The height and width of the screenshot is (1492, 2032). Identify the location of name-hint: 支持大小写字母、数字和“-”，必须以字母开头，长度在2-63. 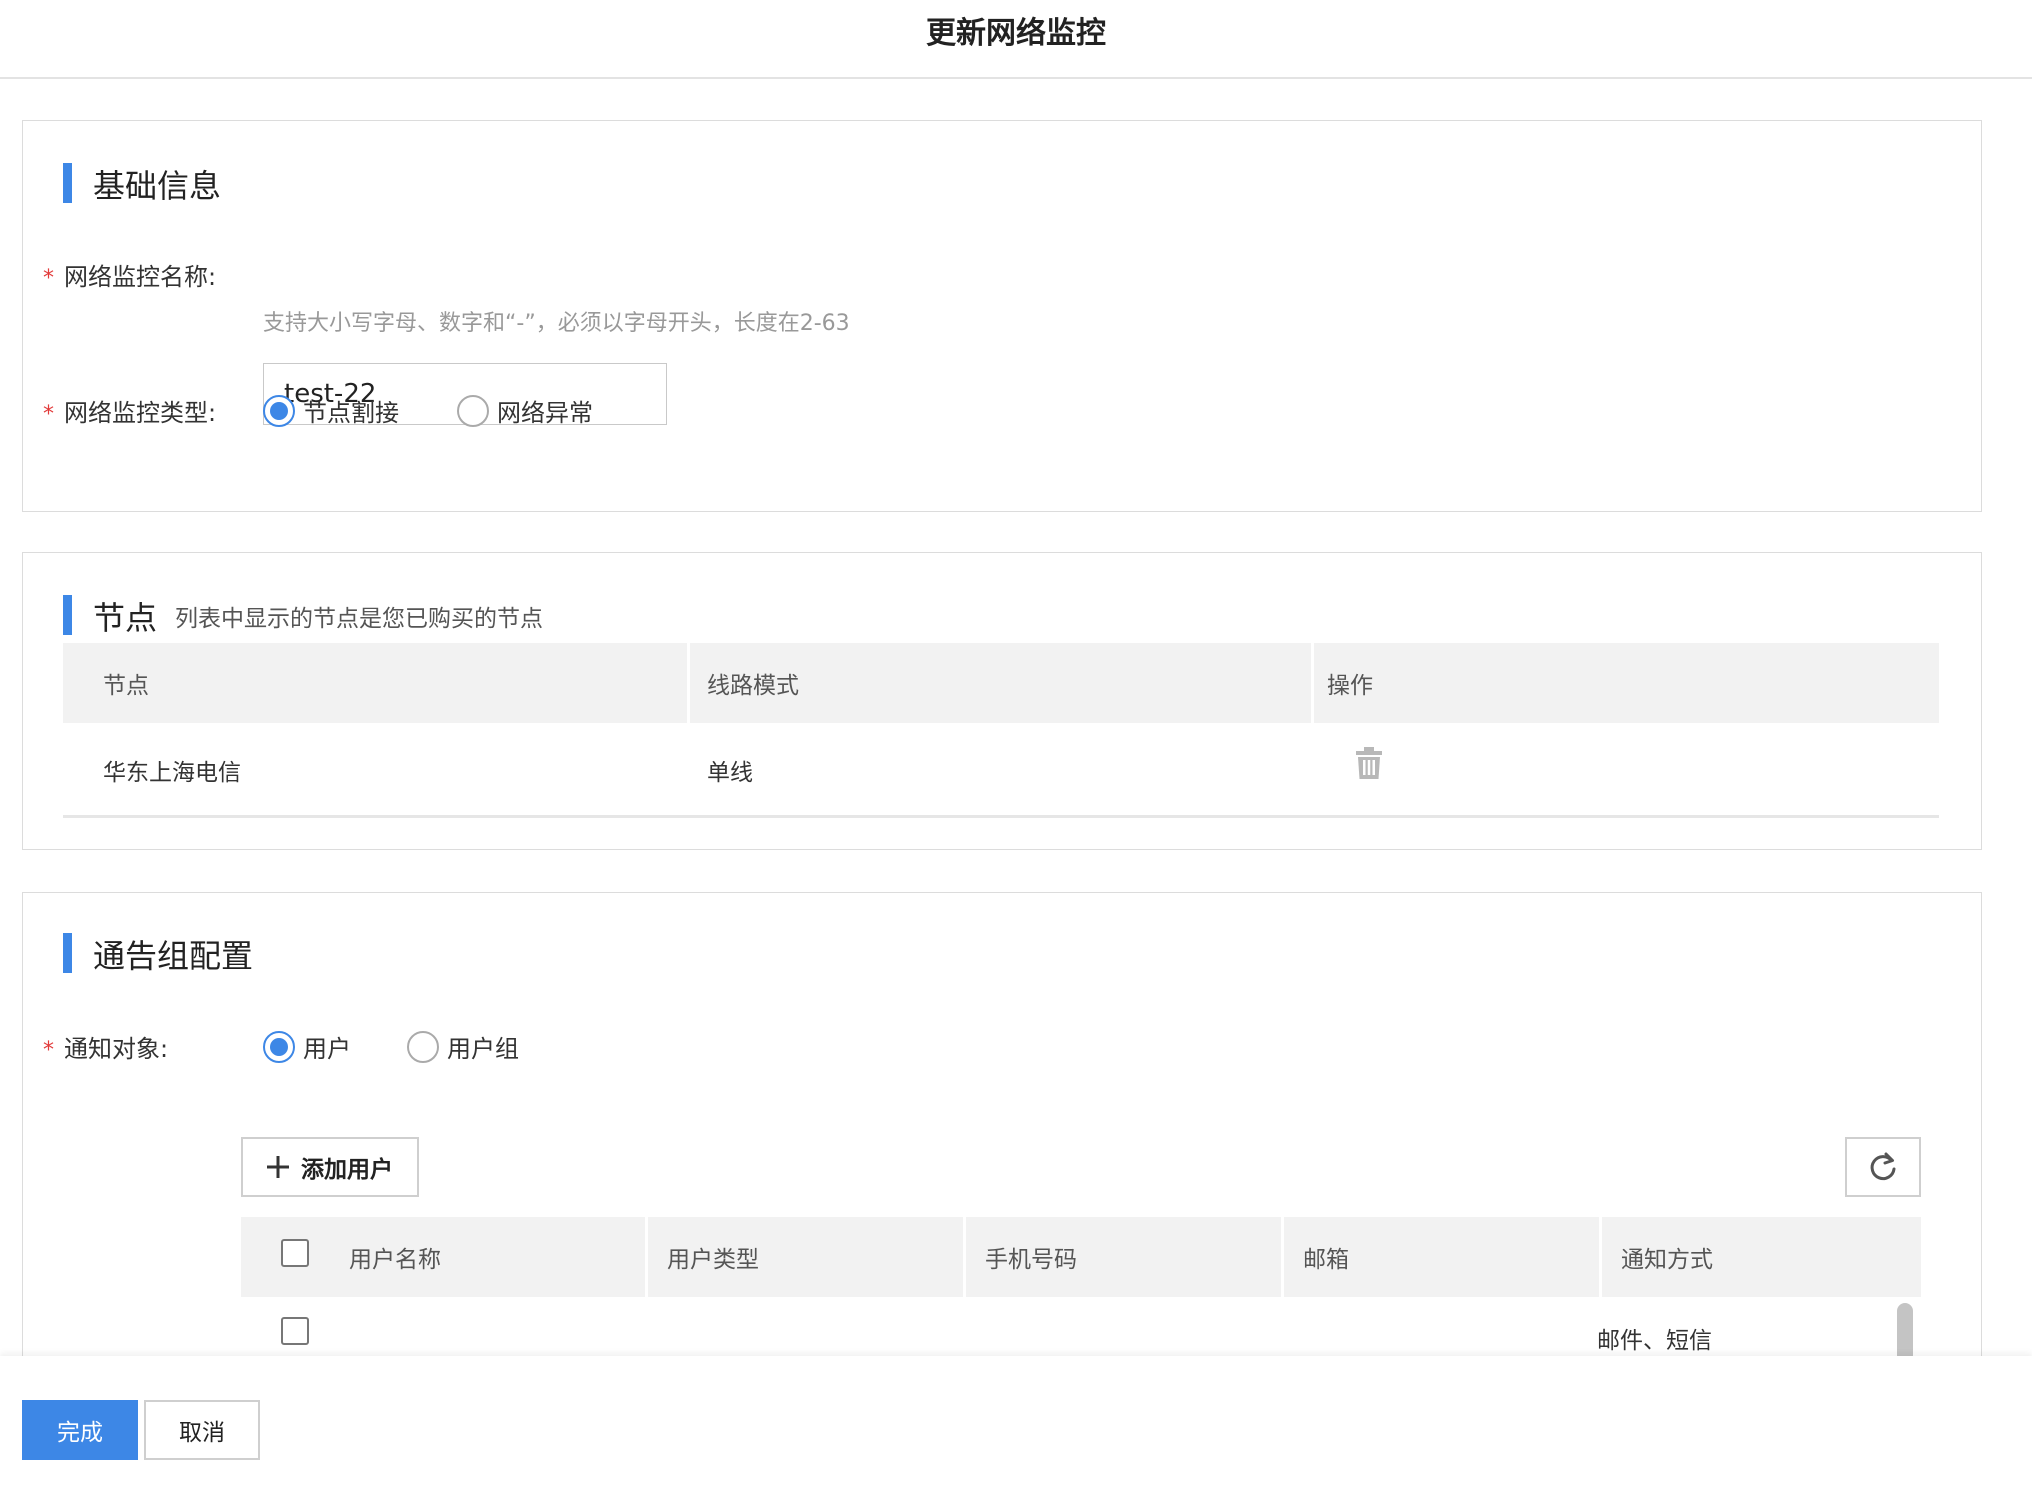
(556, 323).